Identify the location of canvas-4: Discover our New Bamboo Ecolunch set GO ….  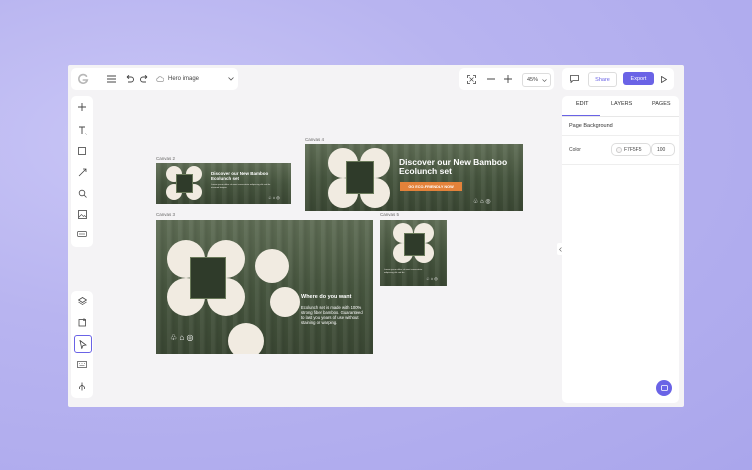
(414, 177).